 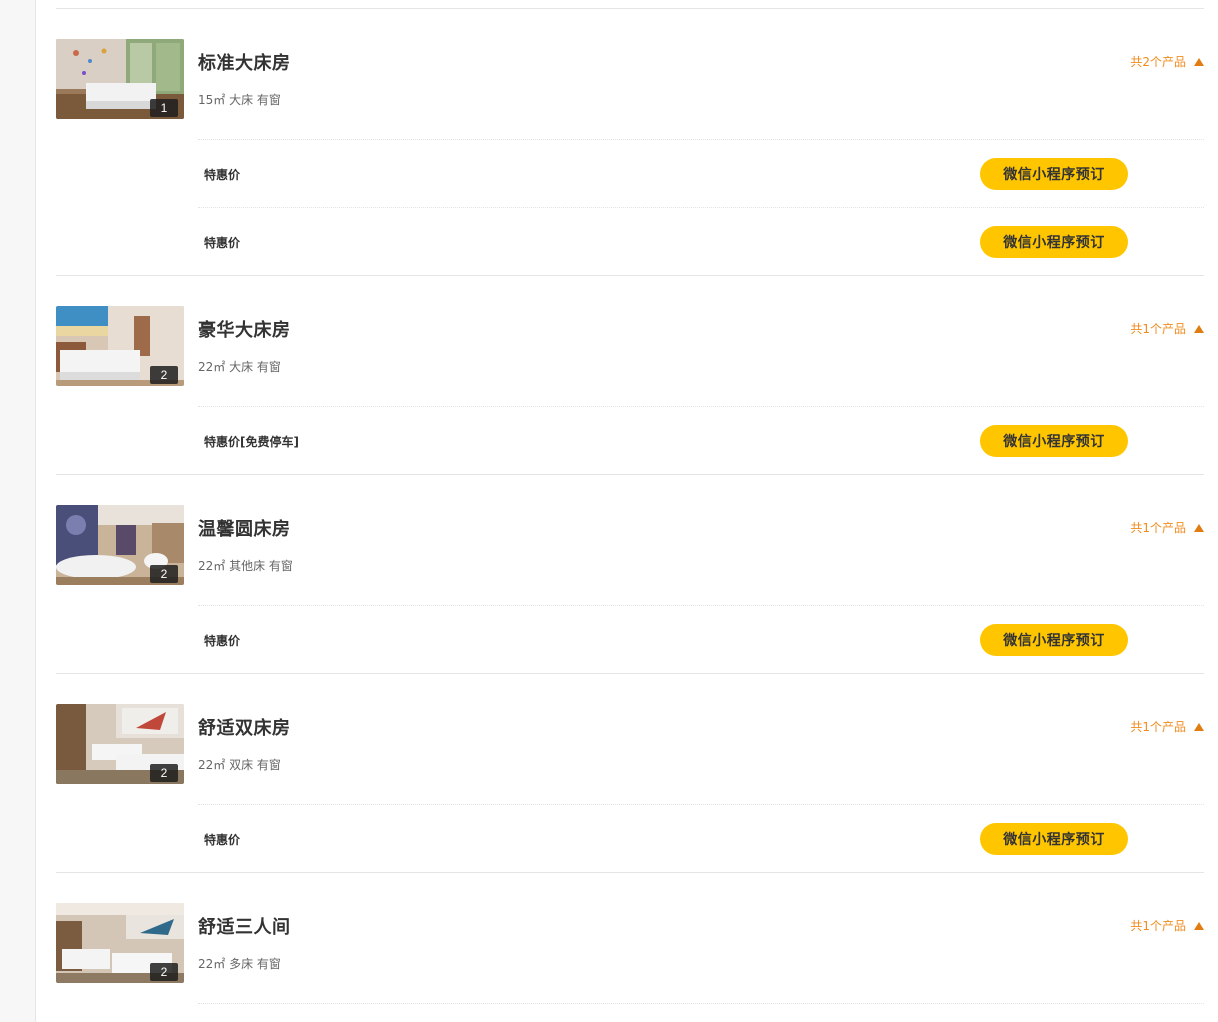 I want to click on product-name: 特惠价[免费停车], so click(x=251, y=442).